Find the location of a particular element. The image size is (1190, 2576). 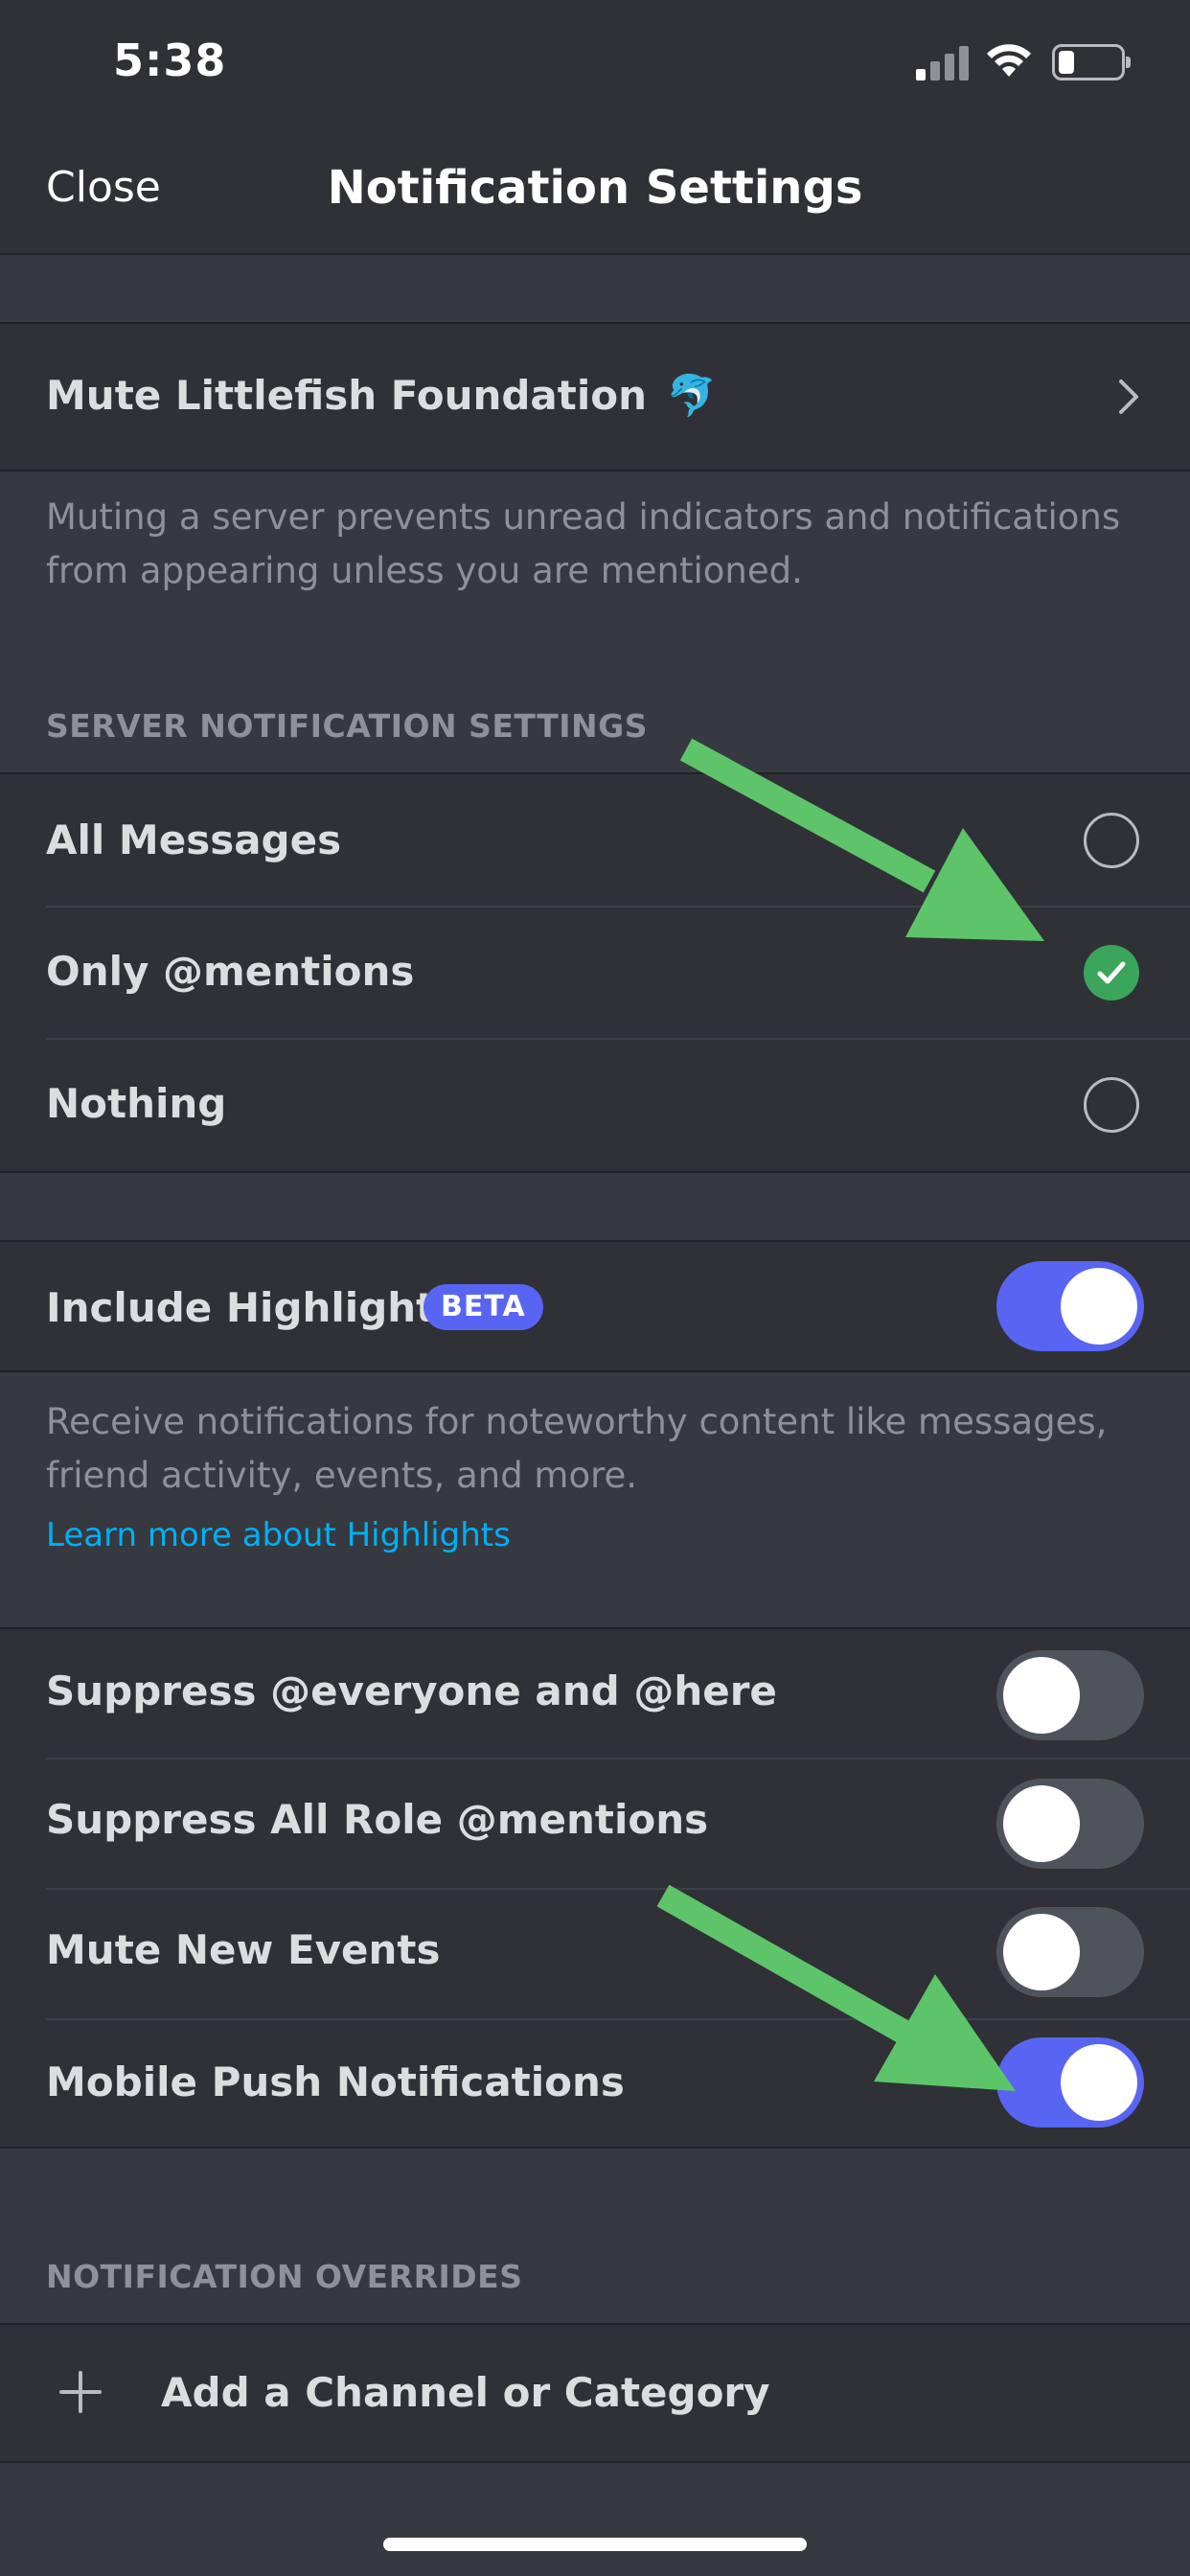

home-indicator is located at coordinates (595, 2544).